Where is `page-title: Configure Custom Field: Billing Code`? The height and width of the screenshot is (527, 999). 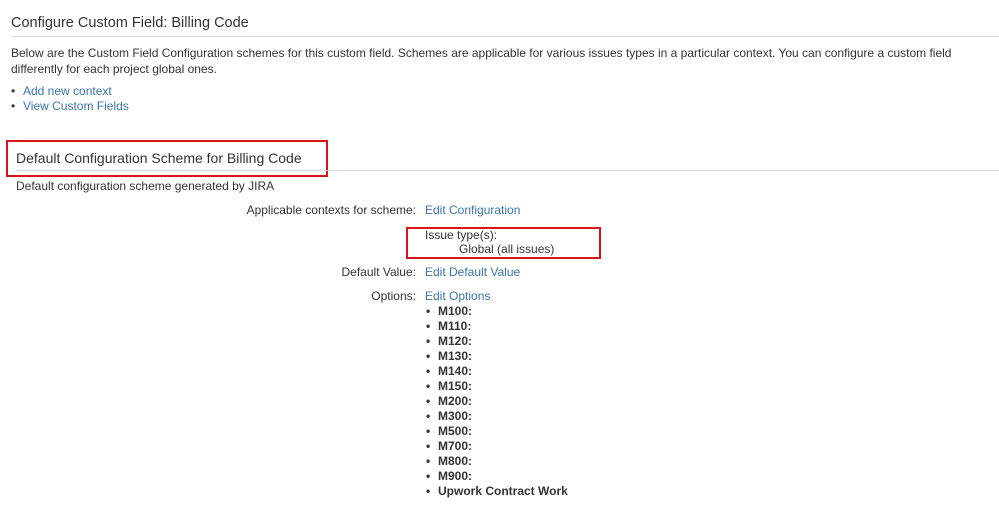
page-title: Configure Custom Field: Billing Code is located at coordinates (130, 23).